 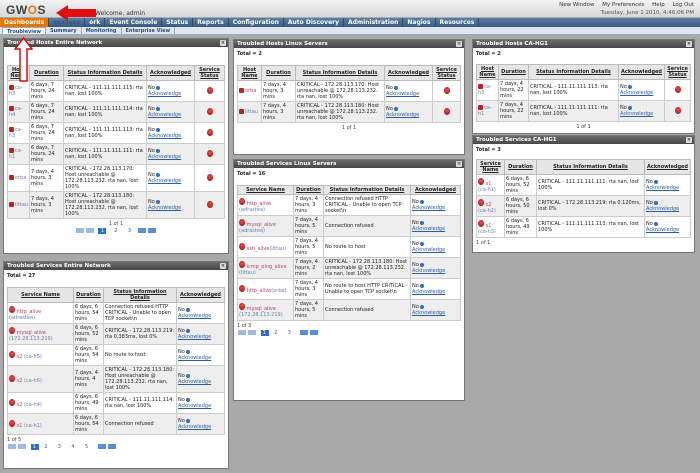 What do you see at coordinates (33, 357) in the screenshot?
I see `host-link: (ca-h5)` at bounding box center [33, 357].